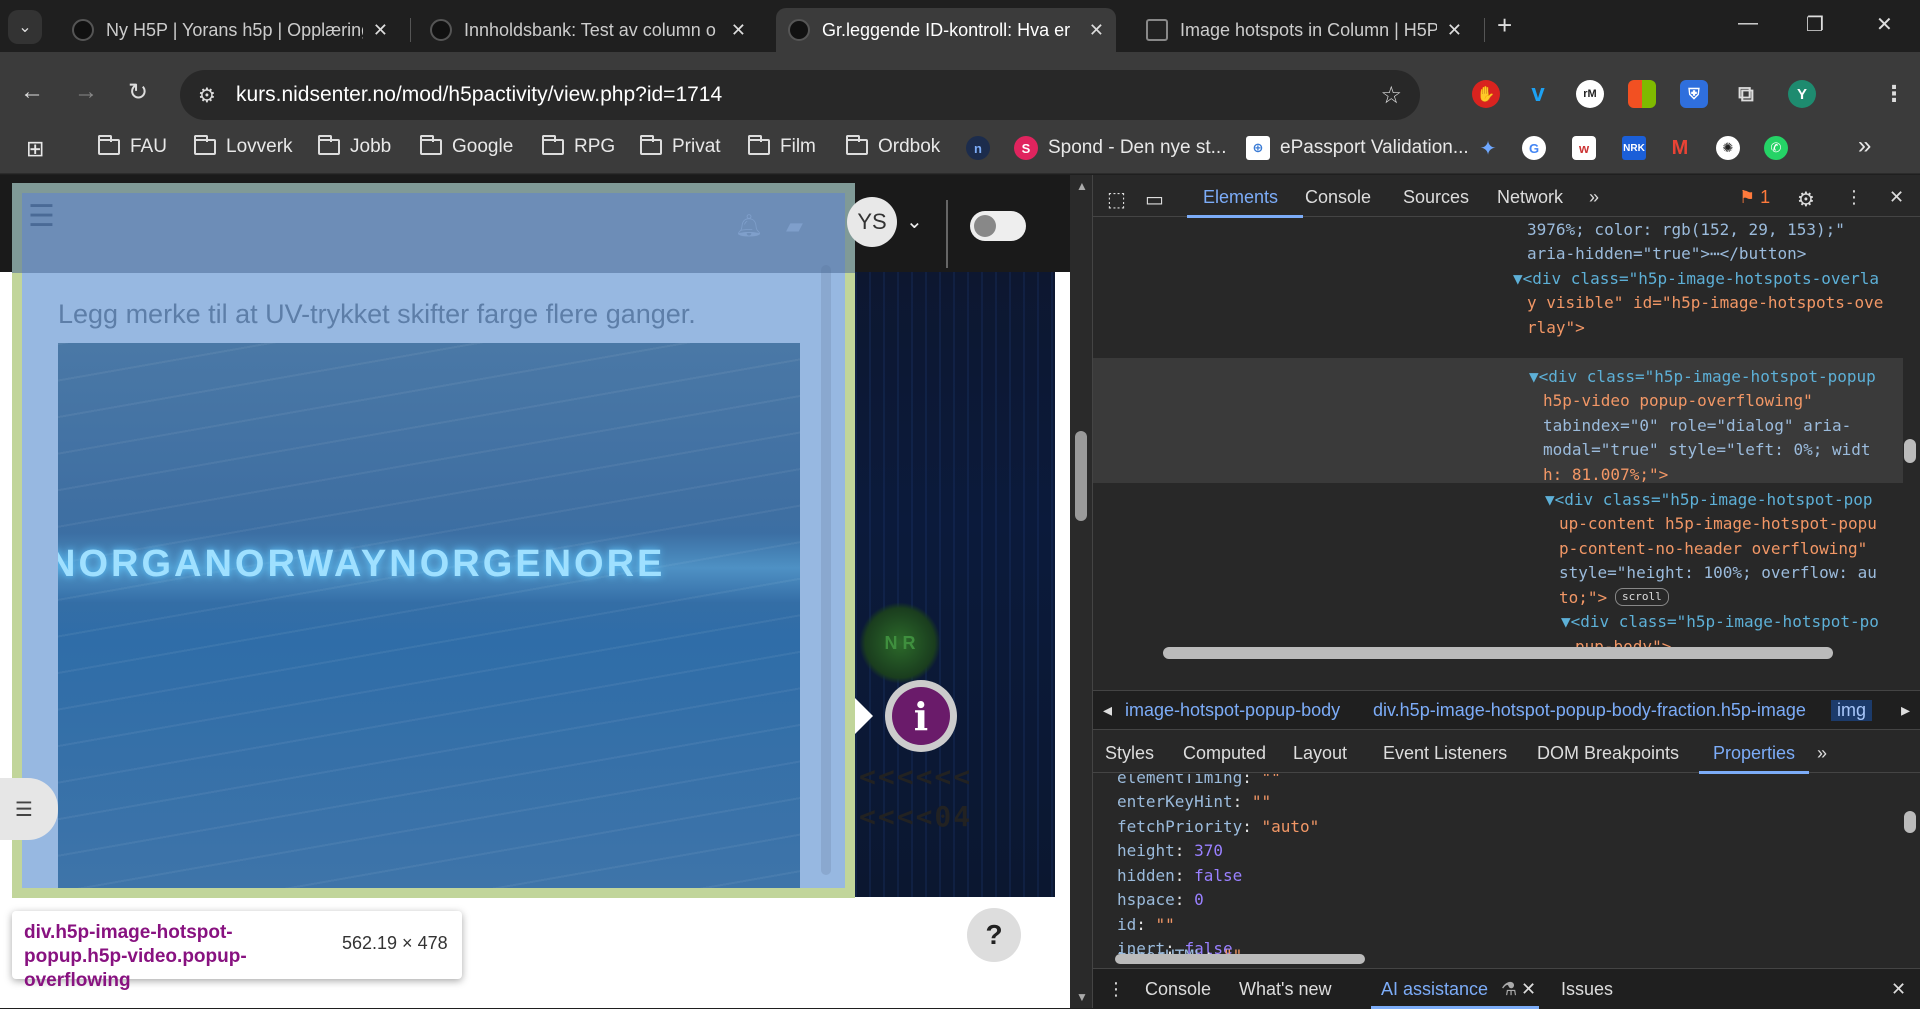  I want to click on dom-line: ▼<div class="h5p-image-hotspot-pop, so click(1709, 500).